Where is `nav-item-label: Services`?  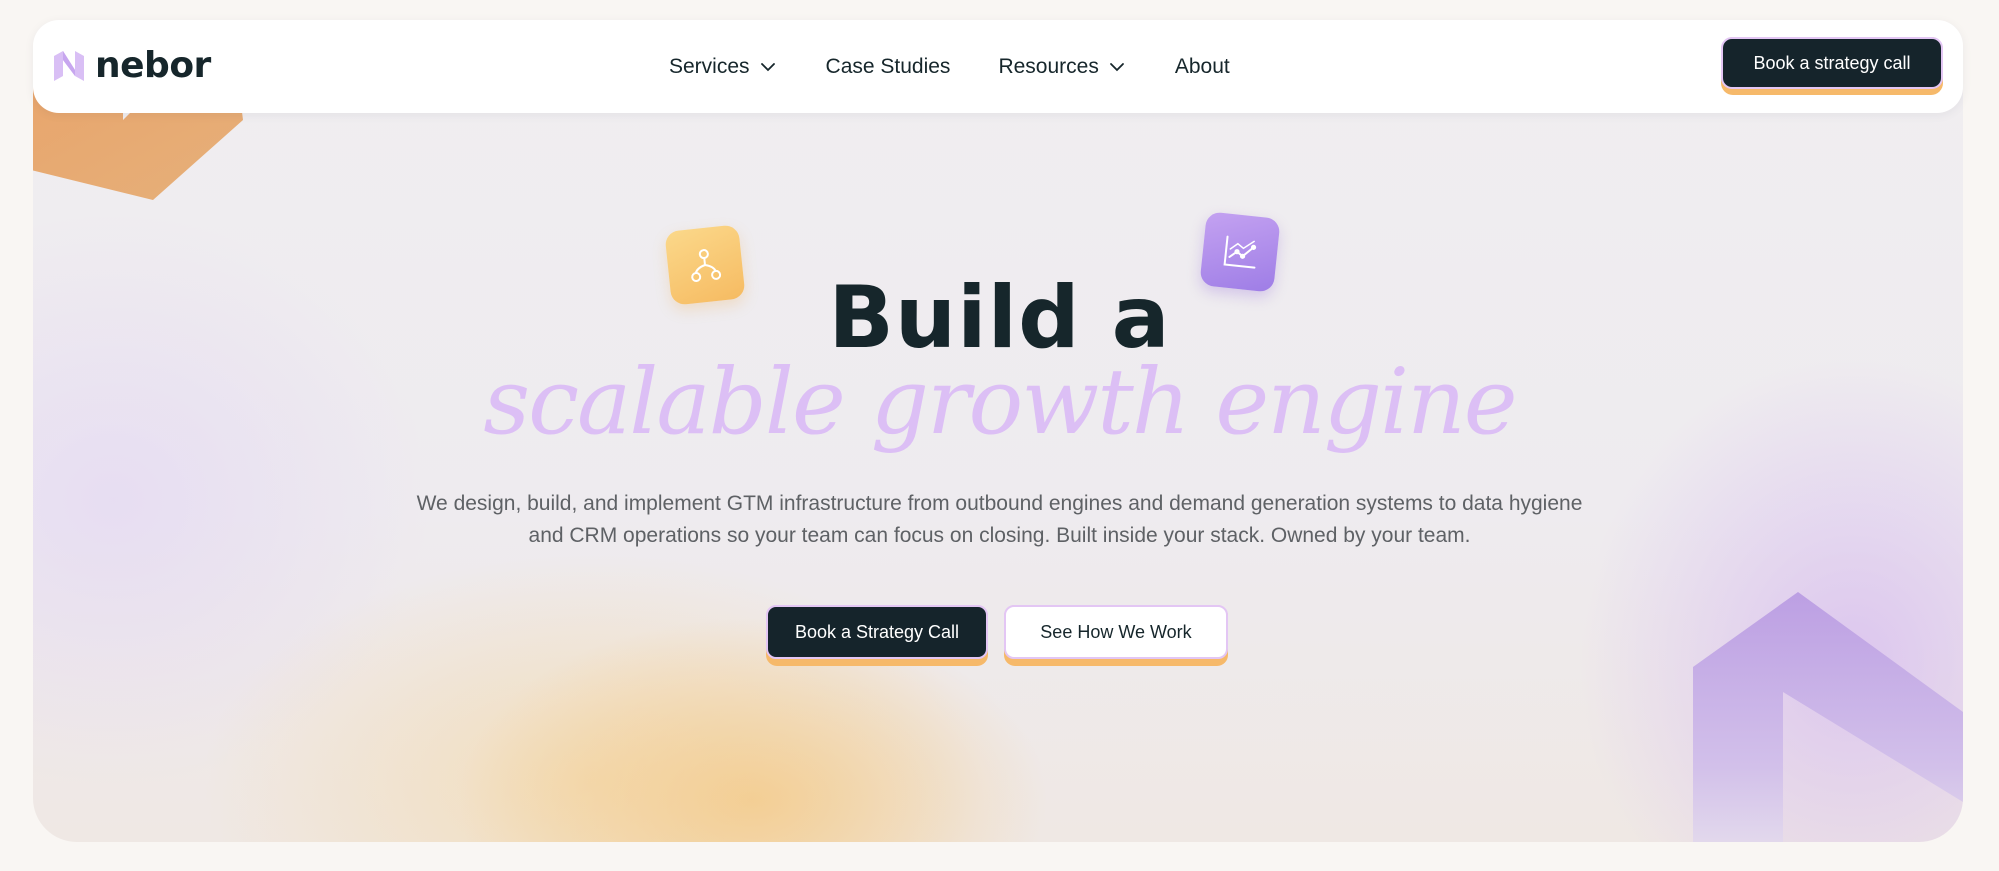 nav-item-label: Services is located at coordinates (709, 66).